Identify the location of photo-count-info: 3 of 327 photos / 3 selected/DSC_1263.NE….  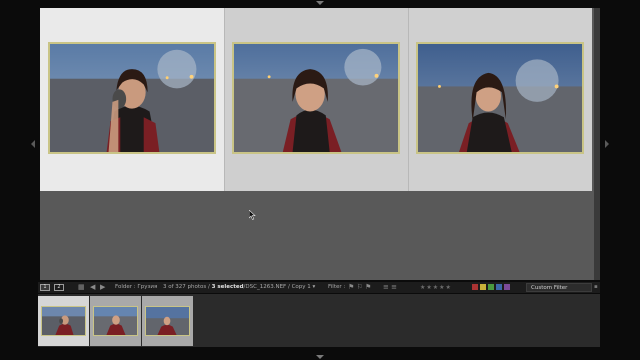
(239, 287).